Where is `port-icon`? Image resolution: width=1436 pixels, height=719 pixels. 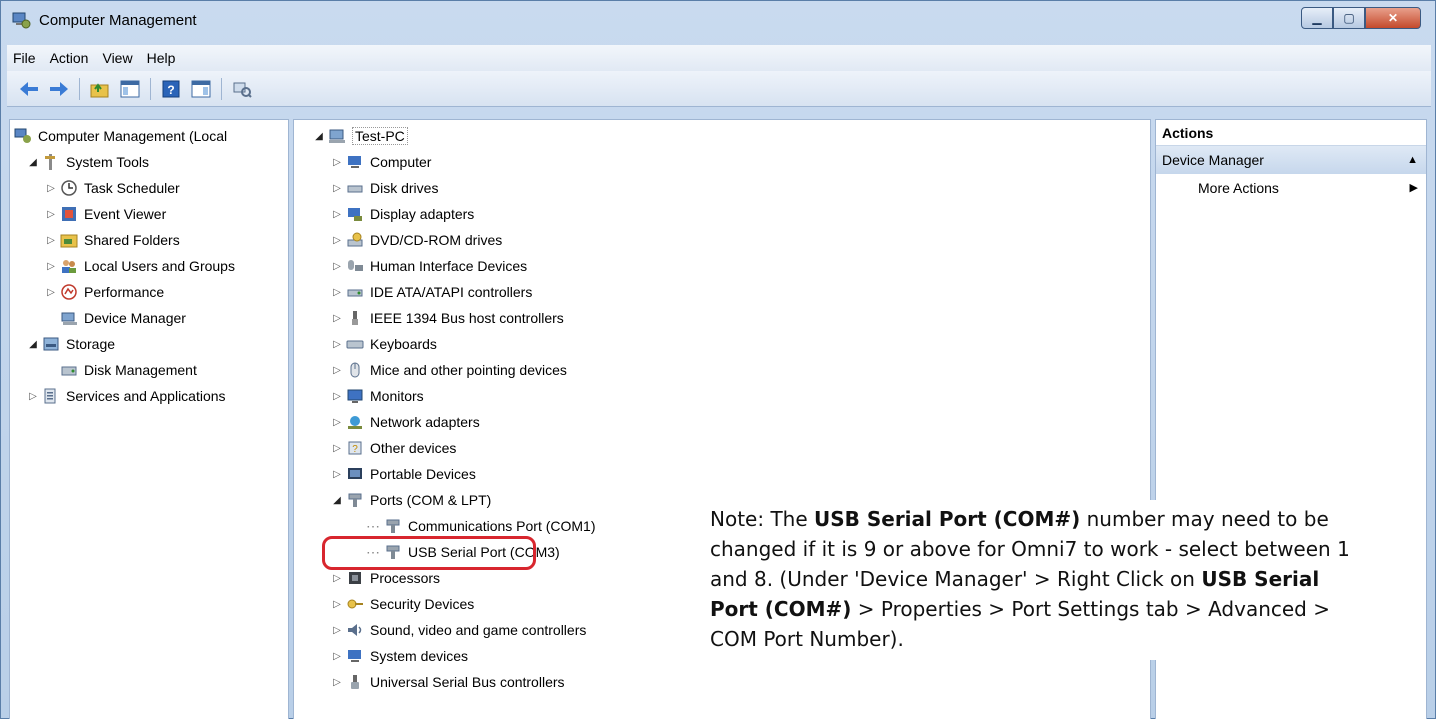 port-icon is located at coordinates (393, 526).